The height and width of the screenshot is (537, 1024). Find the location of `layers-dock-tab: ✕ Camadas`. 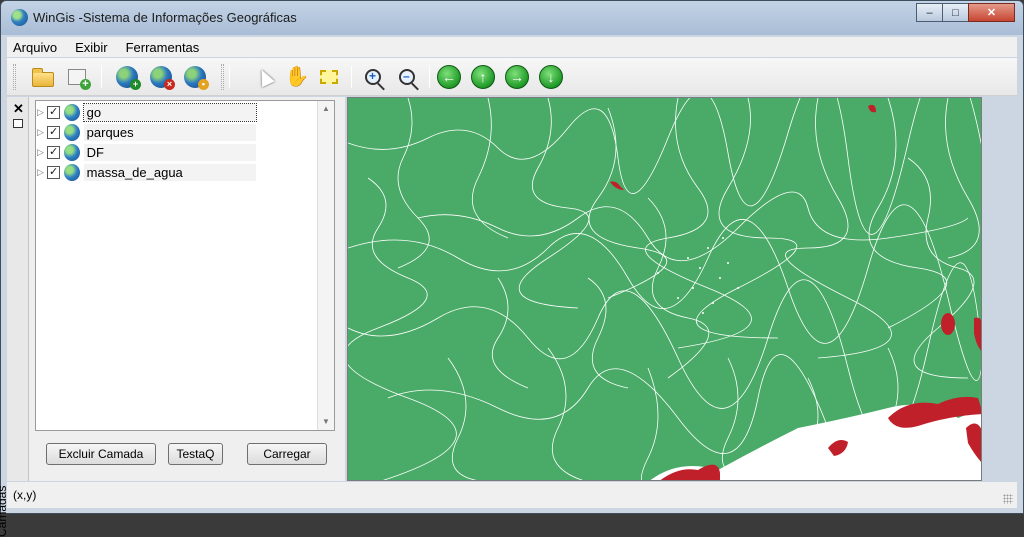

layers-dock-tab: ✕ Camadas is located at coordinates (14, 317).